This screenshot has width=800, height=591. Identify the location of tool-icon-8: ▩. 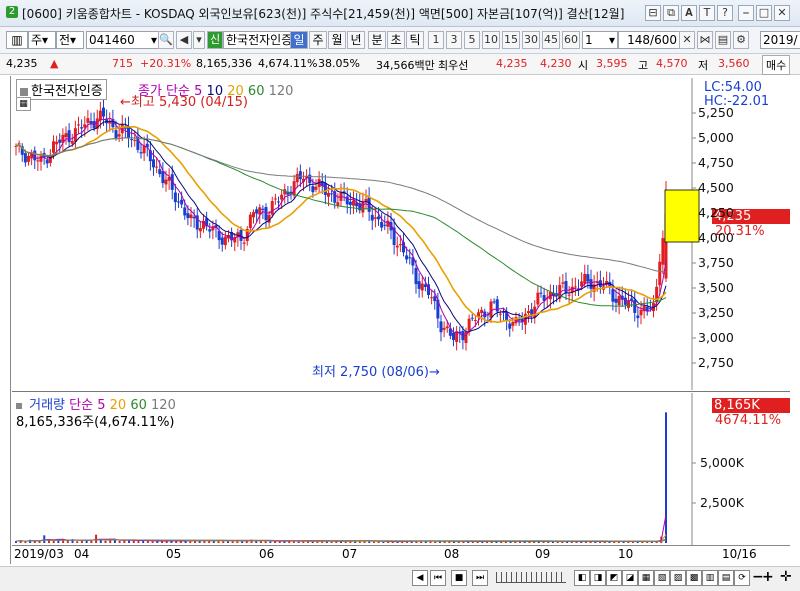
(694, 578).